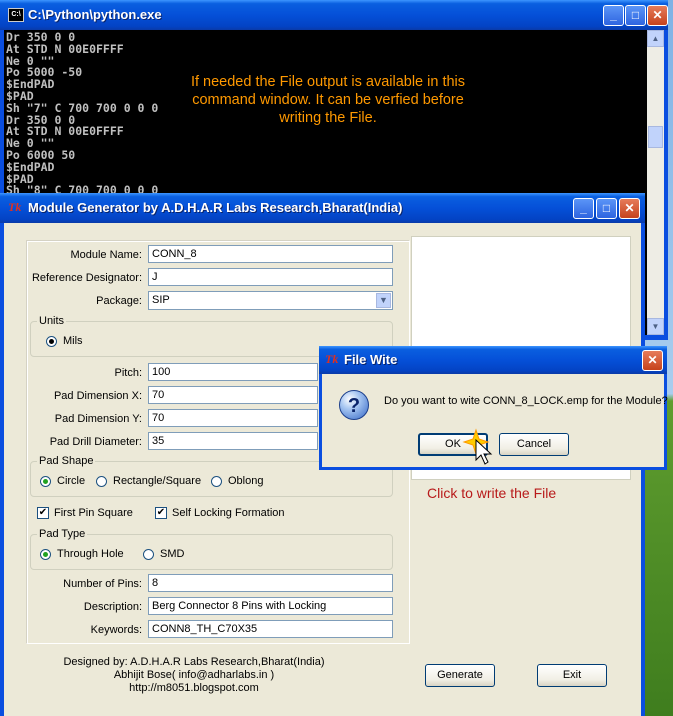  I want to click on maximize-button: □, so click(635, 15).